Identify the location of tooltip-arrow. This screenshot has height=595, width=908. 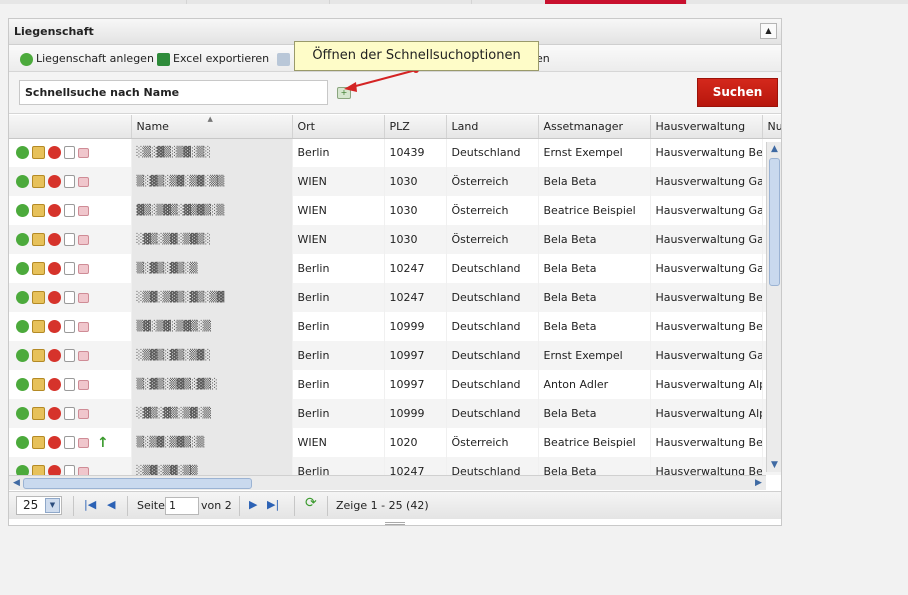
(381, 79).